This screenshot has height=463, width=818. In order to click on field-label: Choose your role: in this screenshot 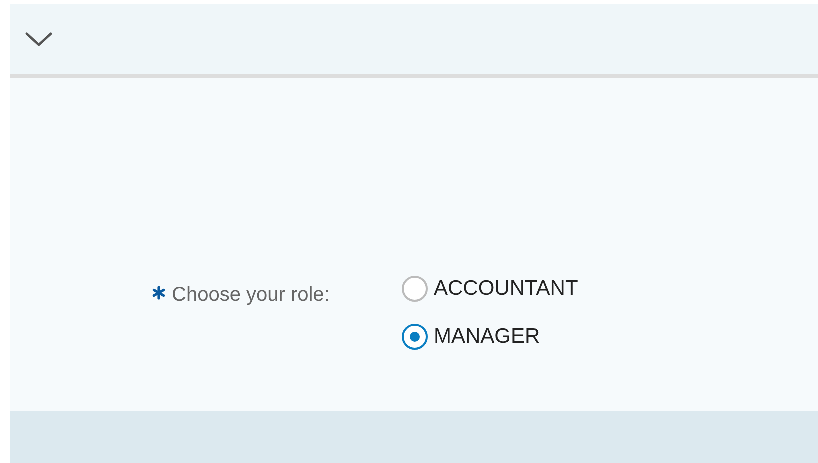, I will do `click(251, 295)`.